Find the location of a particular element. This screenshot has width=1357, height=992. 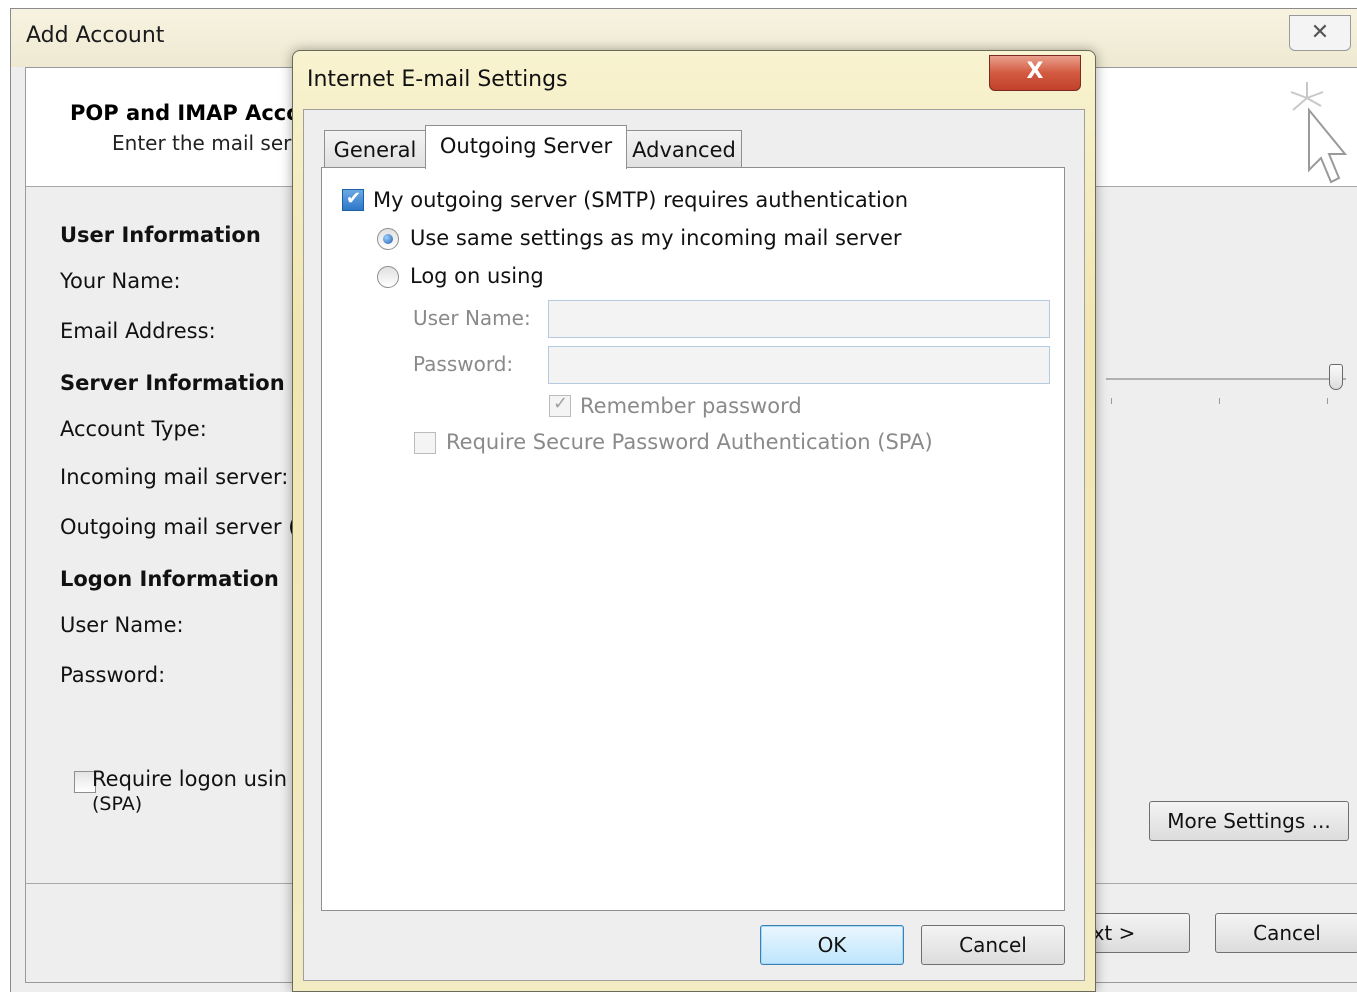

email-address-label: Email Address: is located at coordinates (138, 331).